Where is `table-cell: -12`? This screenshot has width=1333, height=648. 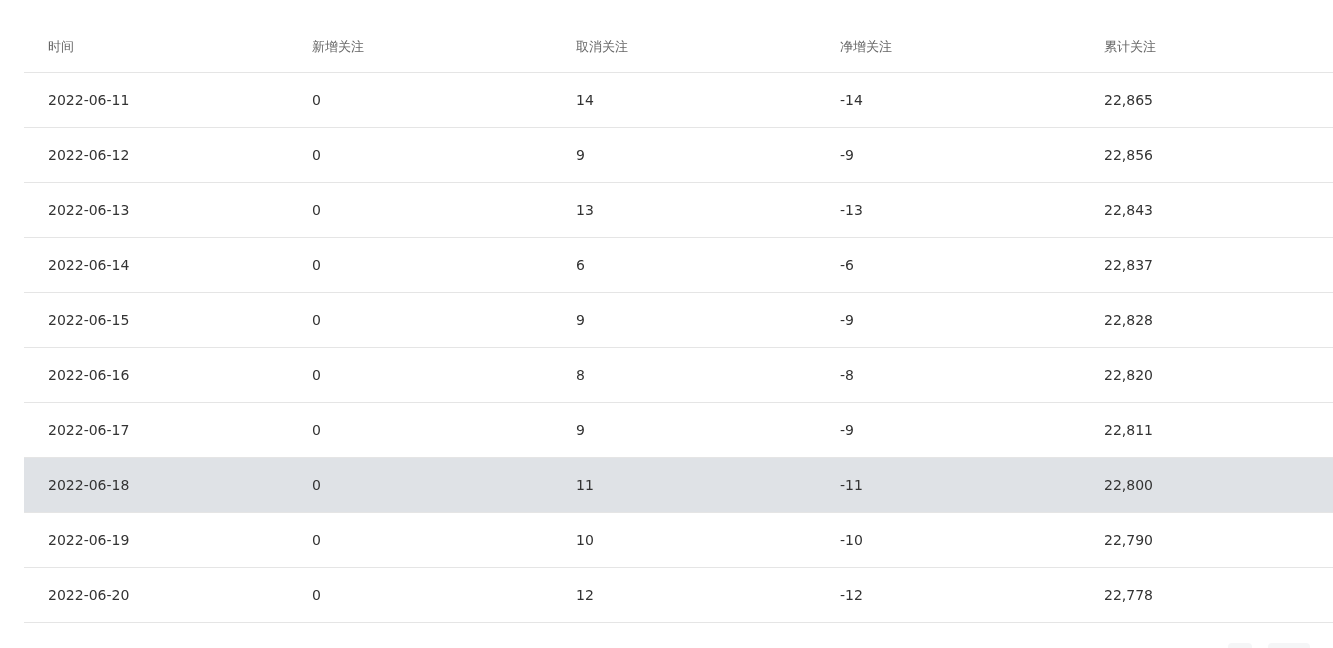
table-cell: -12 is located at coordinates (851, 594).